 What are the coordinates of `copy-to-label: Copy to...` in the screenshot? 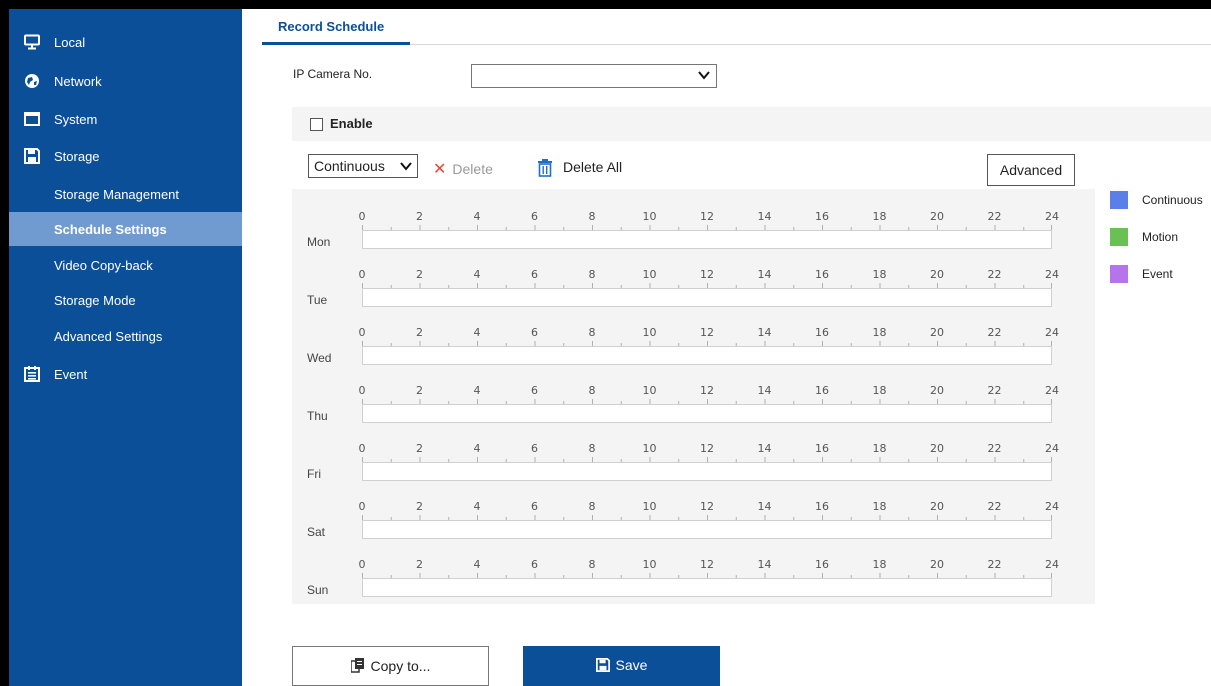 It's located at (400, 666).